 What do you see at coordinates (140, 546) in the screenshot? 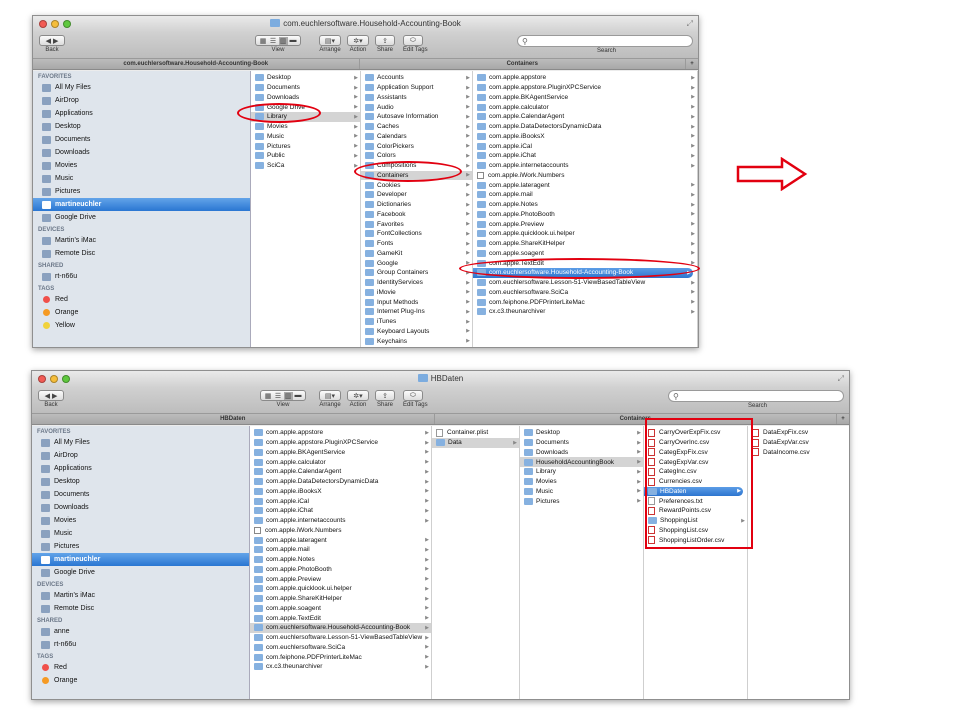
I see `sidebar-item-pictures: Pictures` at bounding box center [140, 546].